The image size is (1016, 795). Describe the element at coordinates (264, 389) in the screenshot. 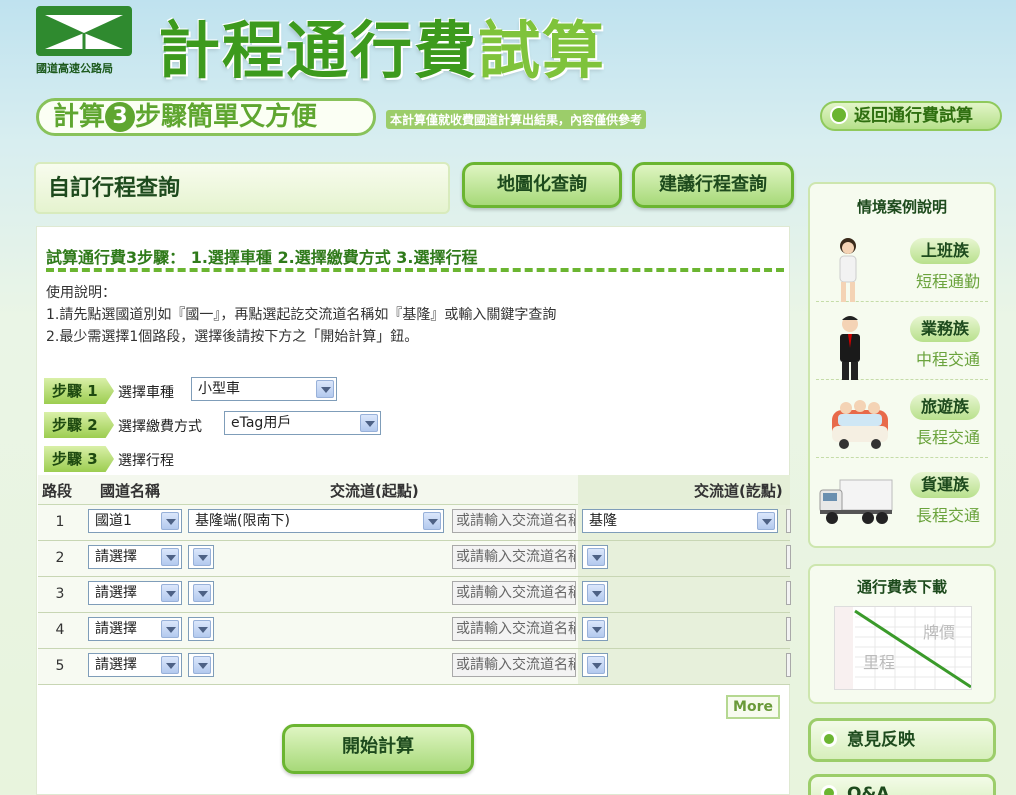

I see `vehicle-type-select: 小型車` at that location.